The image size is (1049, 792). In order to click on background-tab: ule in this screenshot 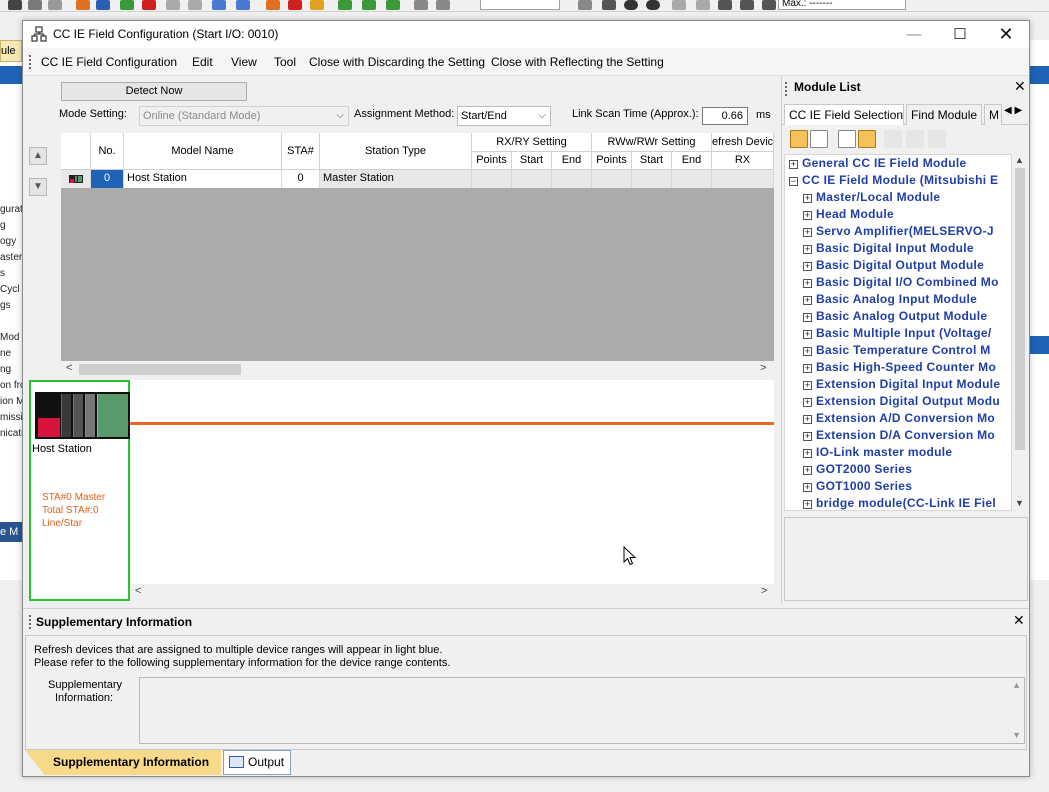, I will do `click(11, 51)`.